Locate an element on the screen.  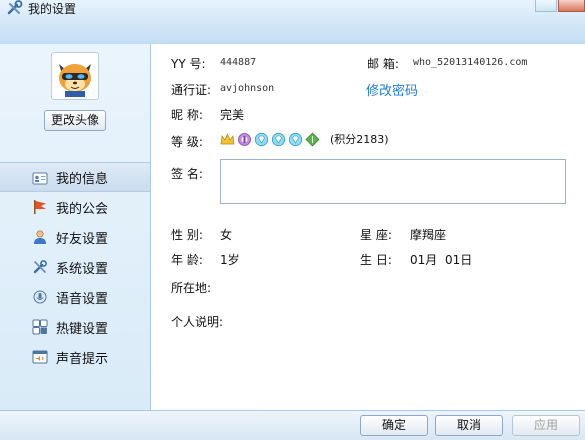
sidebar-item-label: 语音设置 is located at coordinates (82, 299).